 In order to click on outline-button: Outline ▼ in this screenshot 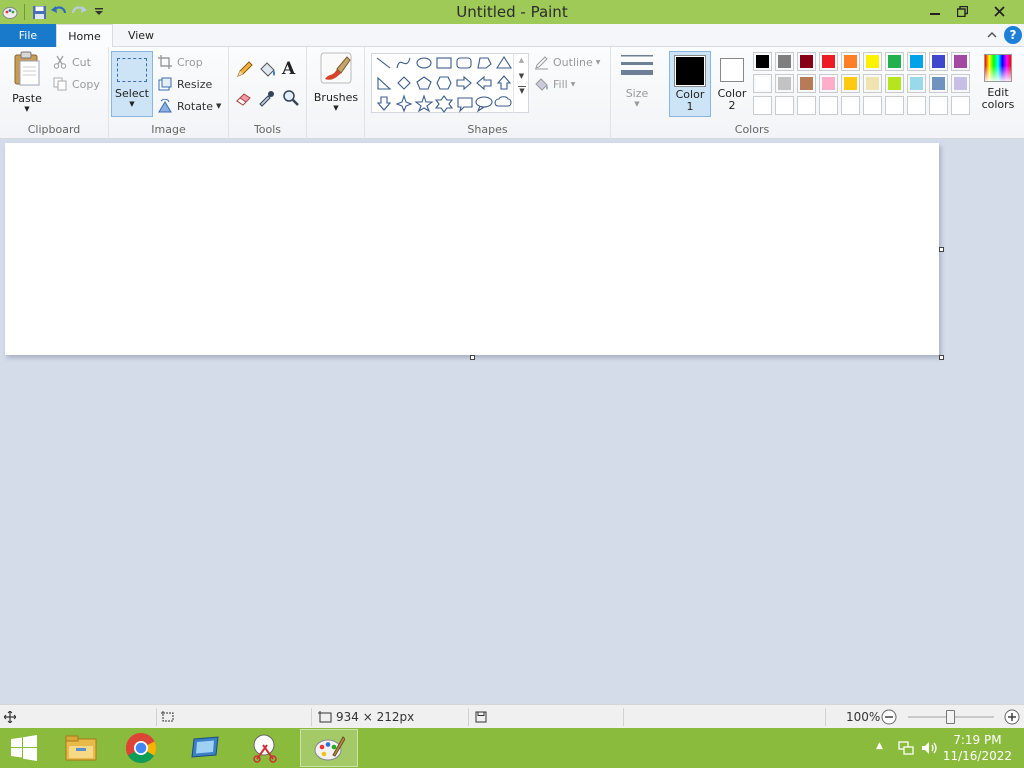, I will do `click(566, 62)`.